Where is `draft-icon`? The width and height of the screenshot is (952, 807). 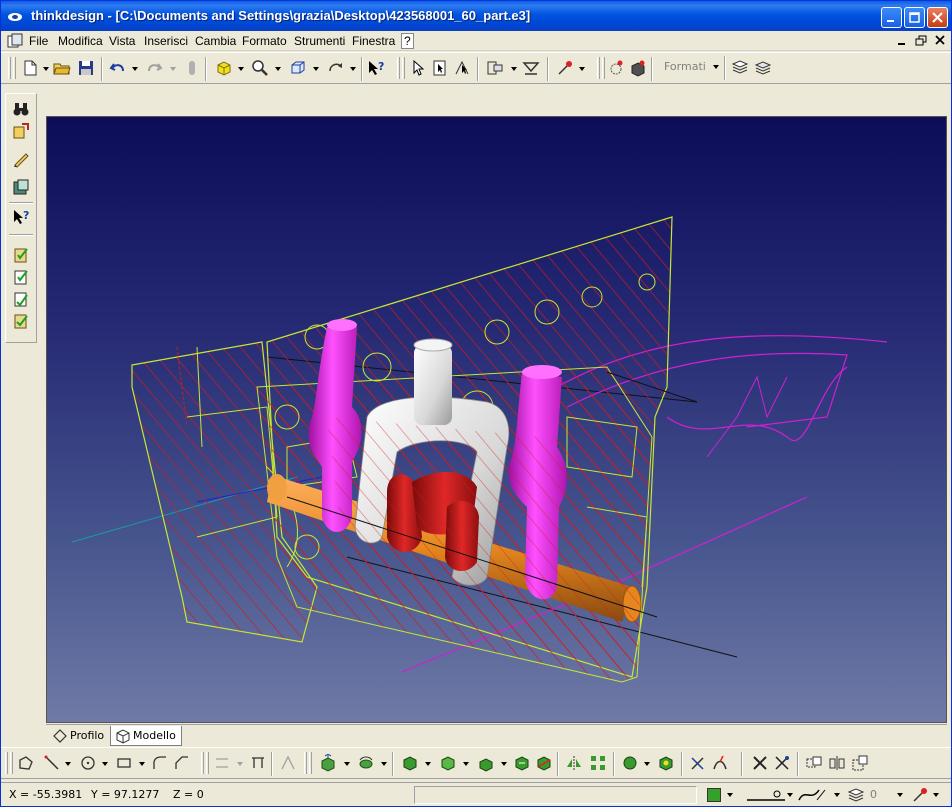 draft-icon is located at coordinates (522, 763).